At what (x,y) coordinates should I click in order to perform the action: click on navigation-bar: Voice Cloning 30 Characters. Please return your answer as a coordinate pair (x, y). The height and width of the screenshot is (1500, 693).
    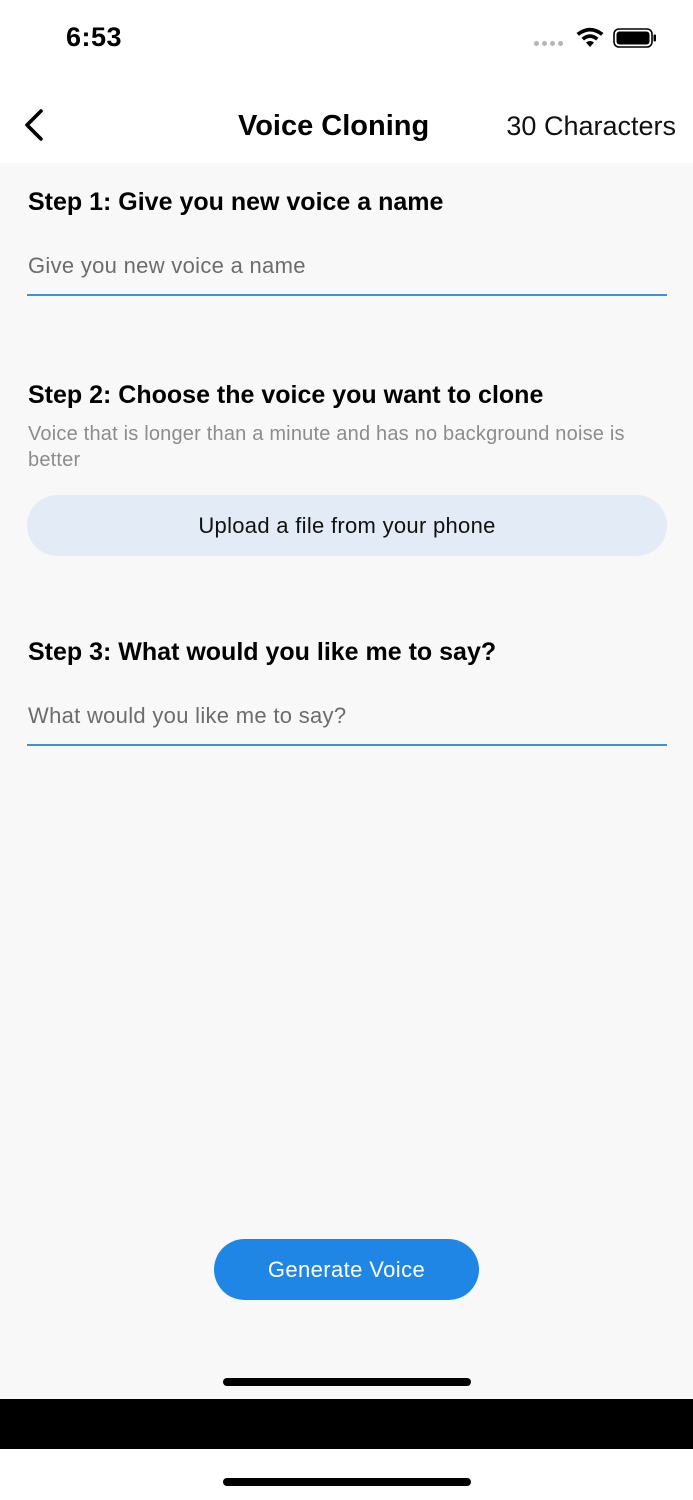
    Looking at the image, I should click on (346, 121).